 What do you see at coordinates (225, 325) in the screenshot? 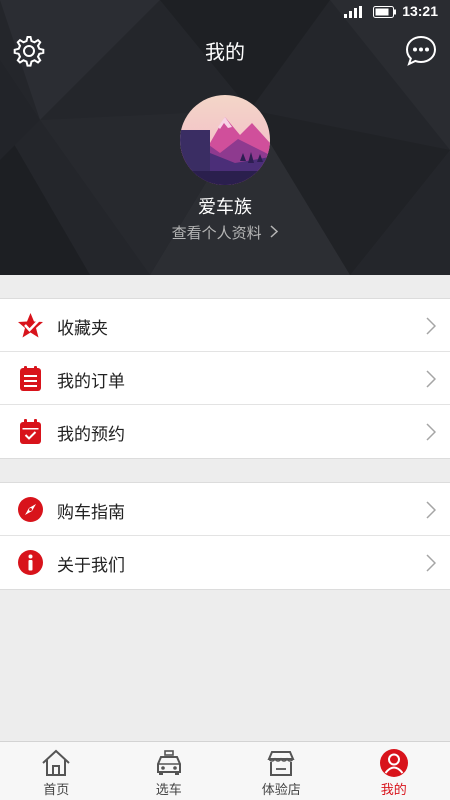
I see `menu-item-favorites: 收藏夹` at bounding box center [225, 325].